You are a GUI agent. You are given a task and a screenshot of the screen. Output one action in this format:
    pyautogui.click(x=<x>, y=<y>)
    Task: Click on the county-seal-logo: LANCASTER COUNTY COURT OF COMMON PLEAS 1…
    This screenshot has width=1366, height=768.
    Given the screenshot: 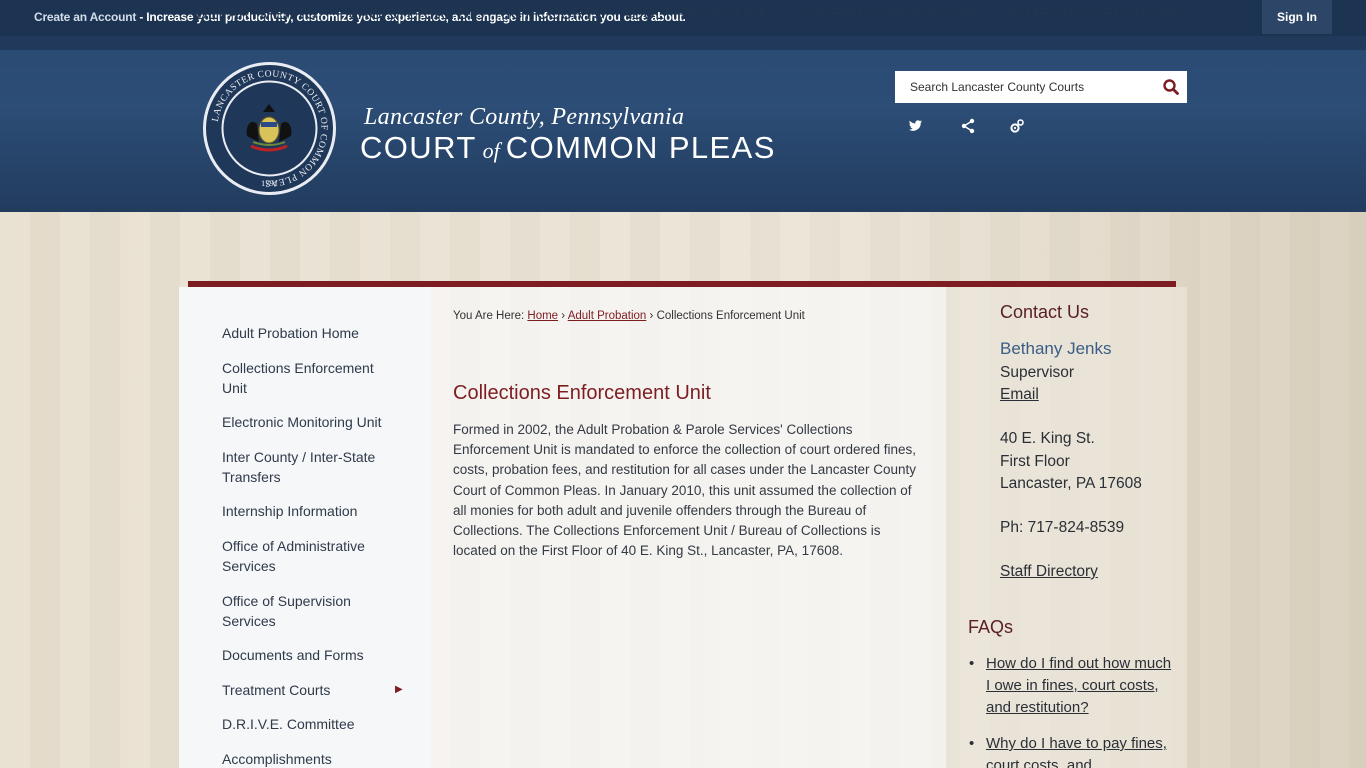 What is the action you would take?
    pyautogui.click(x=269, y=128)
    